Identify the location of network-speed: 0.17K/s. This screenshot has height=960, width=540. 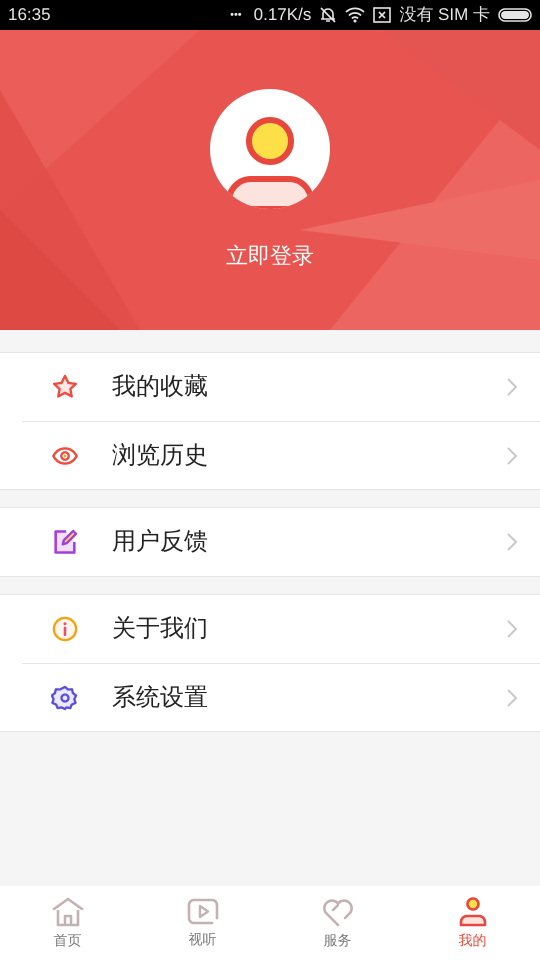
(283, 15).